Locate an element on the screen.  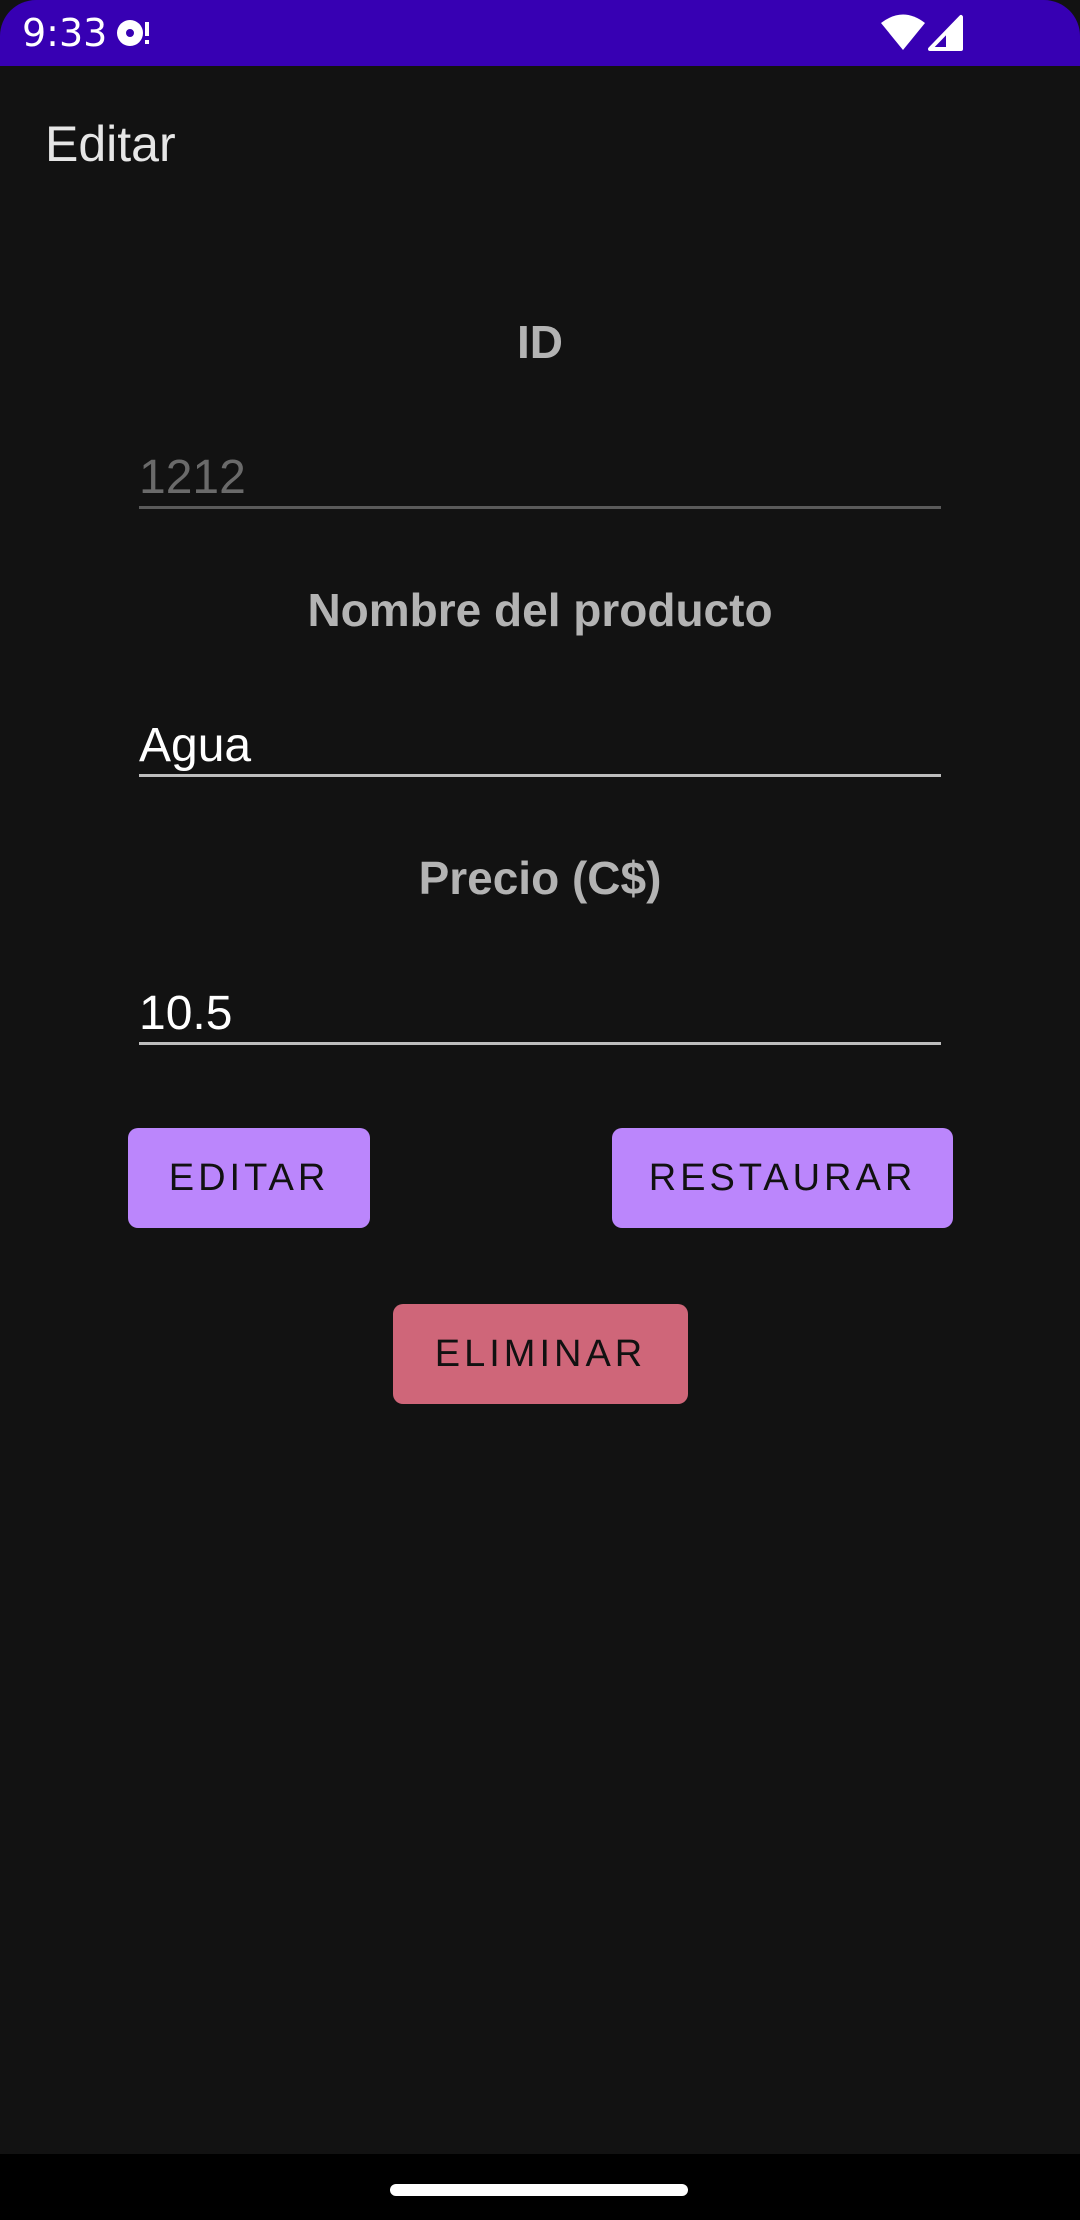
id-field-underline is located at coordinates (540, 507).